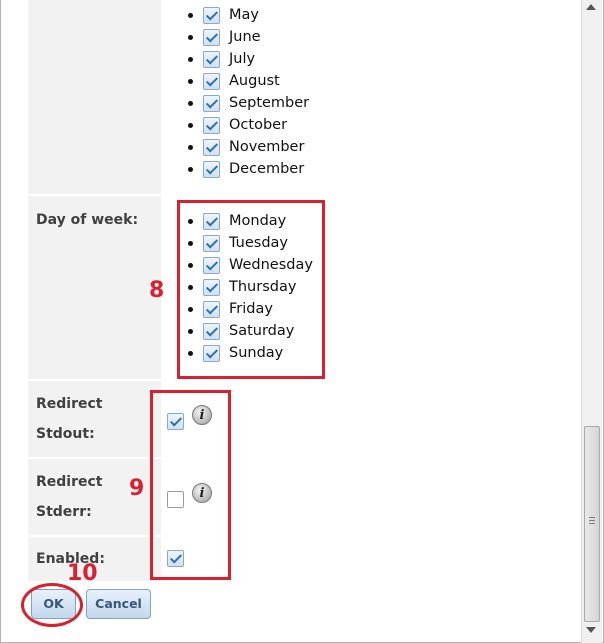 This screenshot has width=604, height=643. Describe the element at coordinates (190, 485) in the screenshot. I see `options-highlight-box` at that location.